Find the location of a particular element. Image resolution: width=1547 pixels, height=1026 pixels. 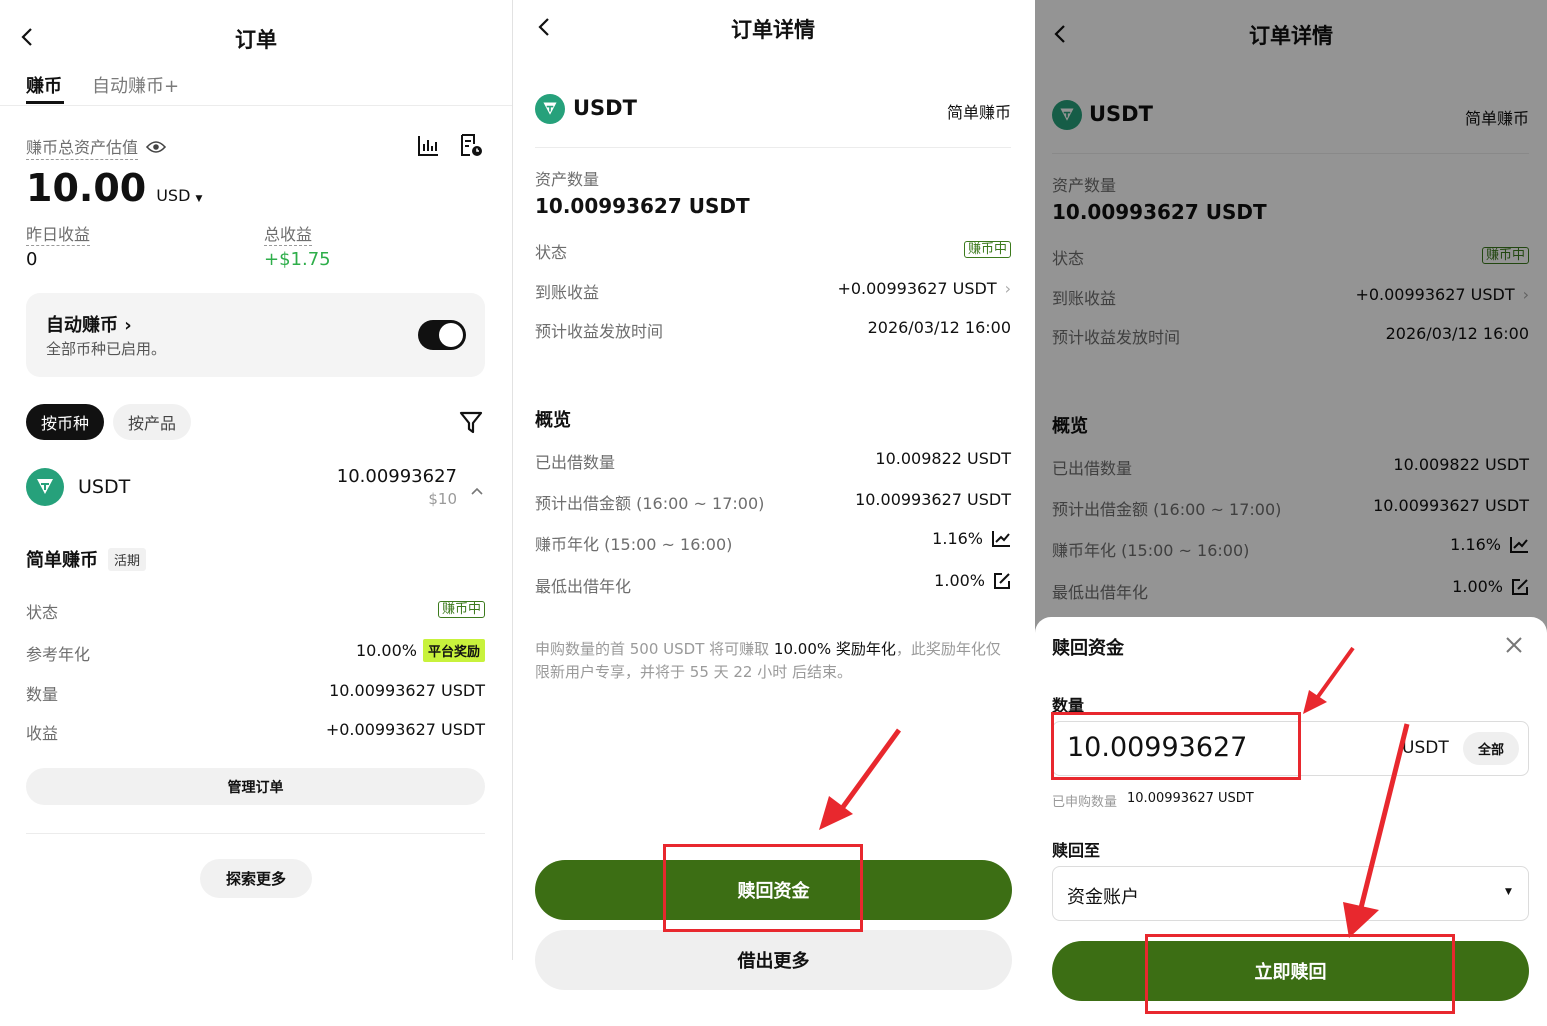

all-button: 全部 is located at coordinates (1491, 748).